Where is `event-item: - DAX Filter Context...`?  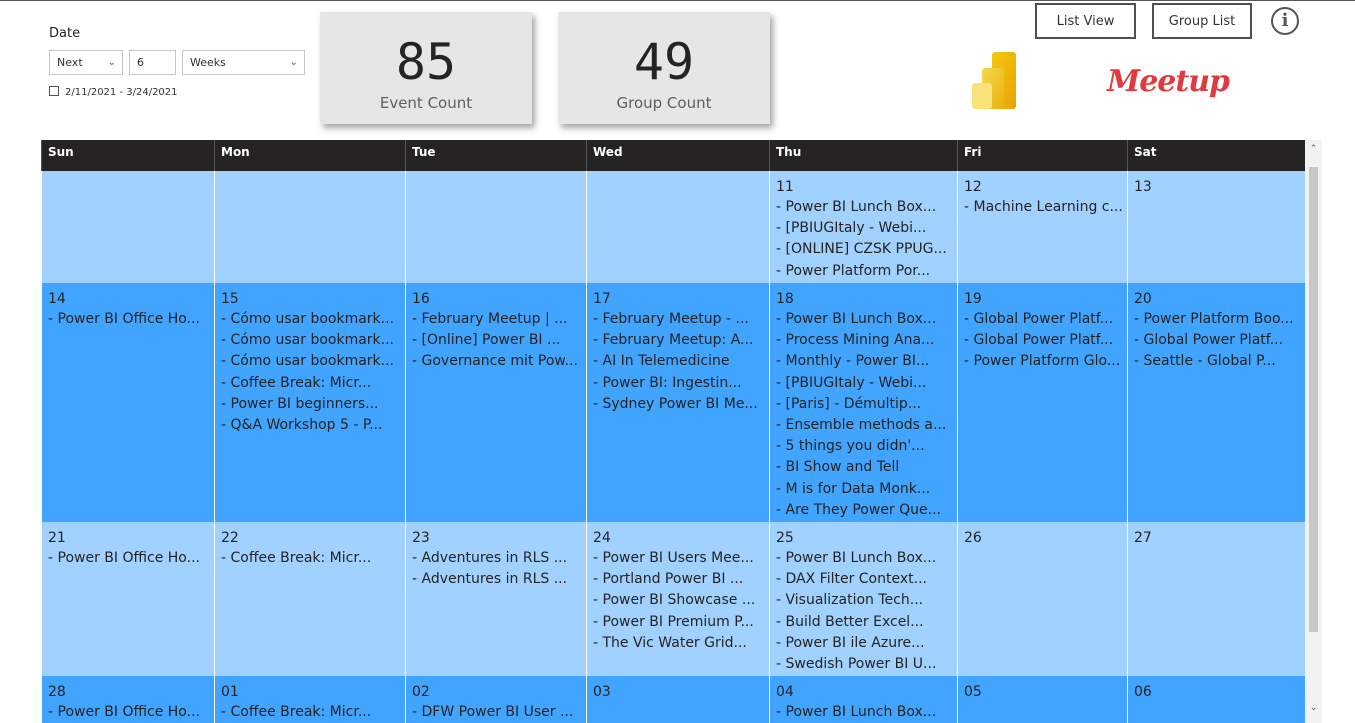
event-item: - DAX Filter Context... is located at coordinates (866, 579).